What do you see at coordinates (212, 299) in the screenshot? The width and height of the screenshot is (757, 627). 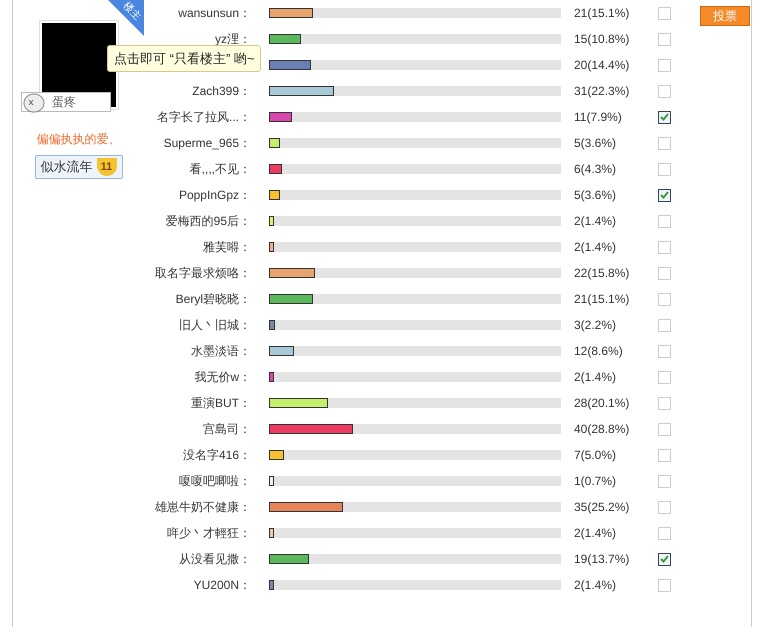 I see `option-label: Beryl碧晓晓：` at bounding box center [212, 299].